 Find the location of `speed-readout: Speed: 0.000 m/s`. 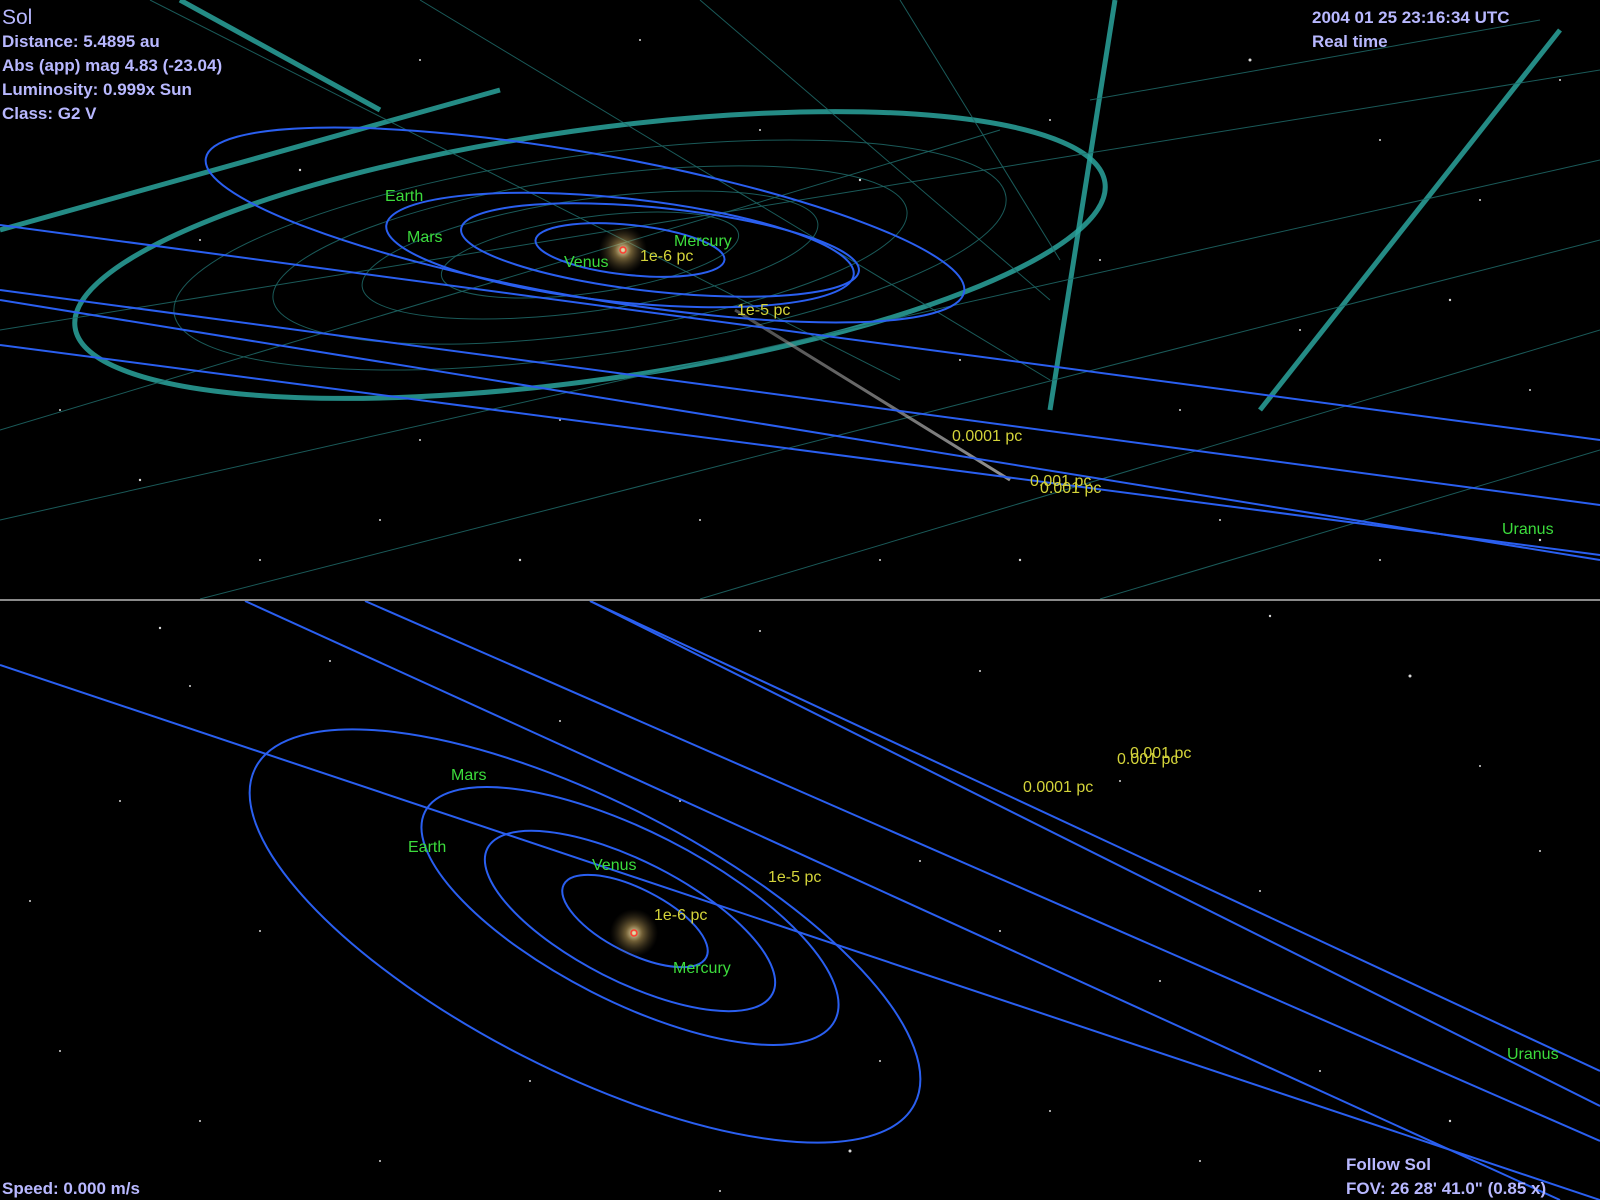

speed-readout: Speed: 0.000 m/s is located at coordinates (71, 1188).